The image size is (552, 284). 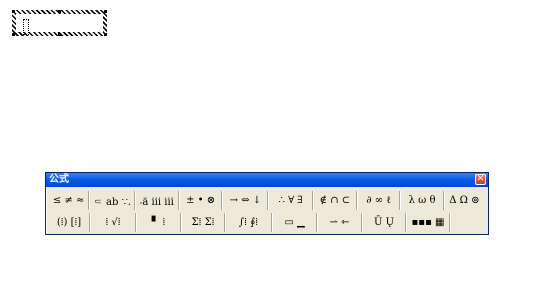 I want to click on products-set-theory-templates-button: Ū Ų, so click(x=384, y=222).